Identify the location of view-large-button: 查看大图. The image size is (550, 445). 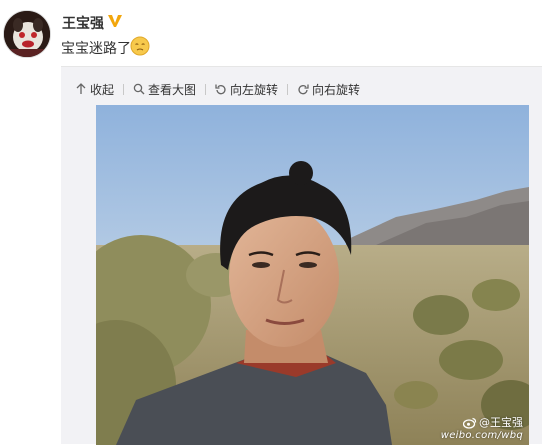
(164, 89).